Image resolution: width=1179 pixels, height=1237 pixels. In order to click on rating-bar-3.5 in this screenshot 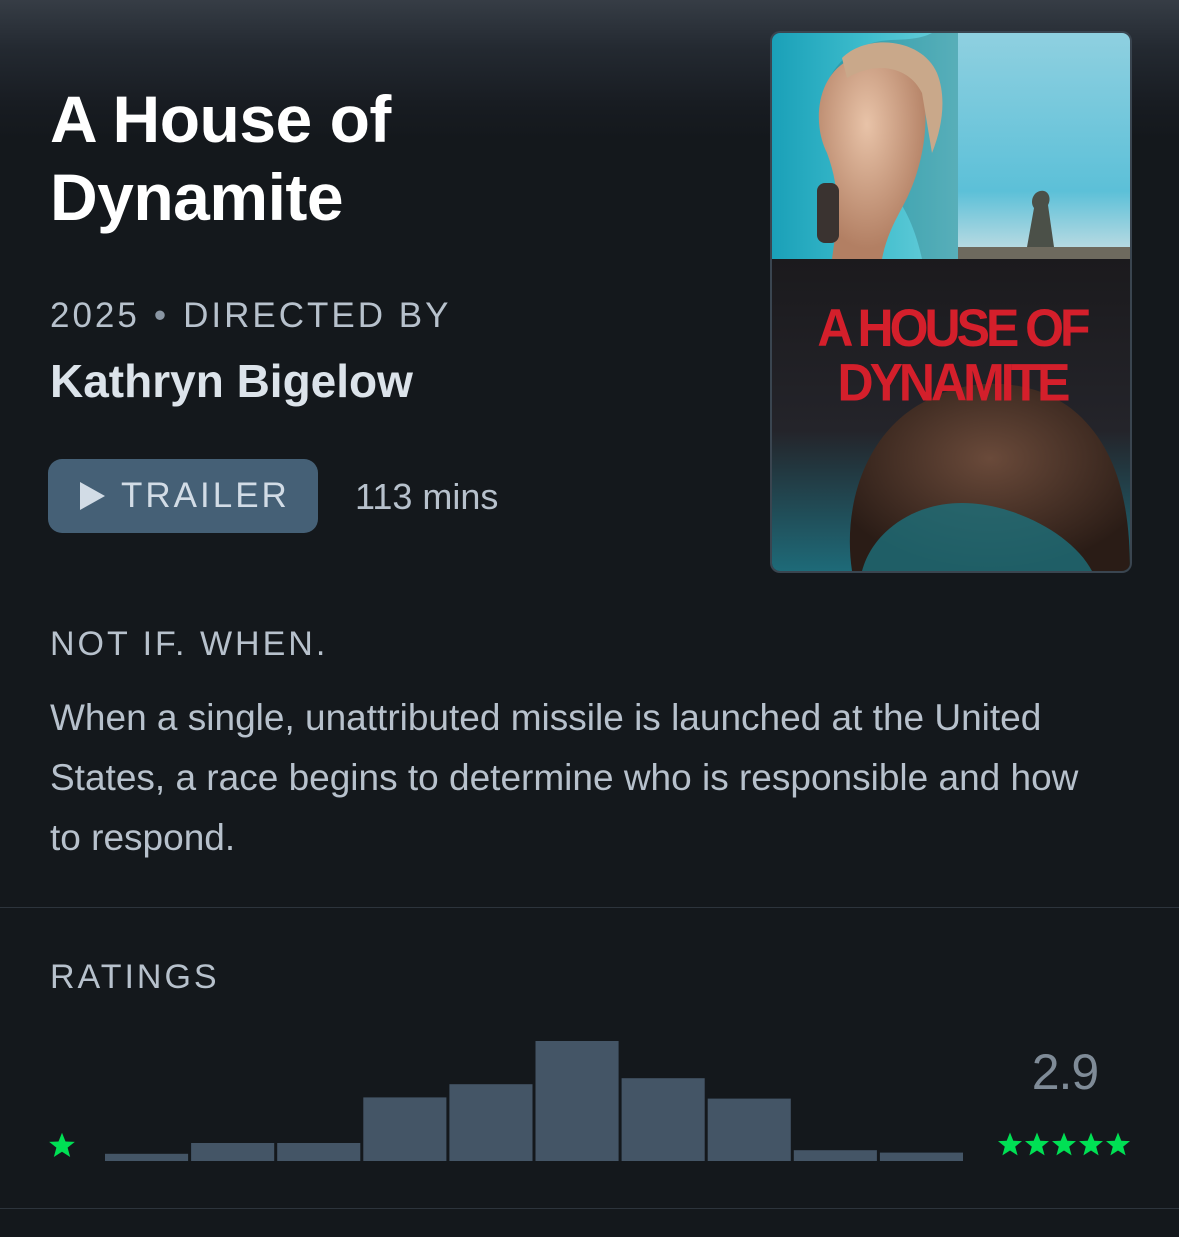, I will do `click(663, 1119)`.